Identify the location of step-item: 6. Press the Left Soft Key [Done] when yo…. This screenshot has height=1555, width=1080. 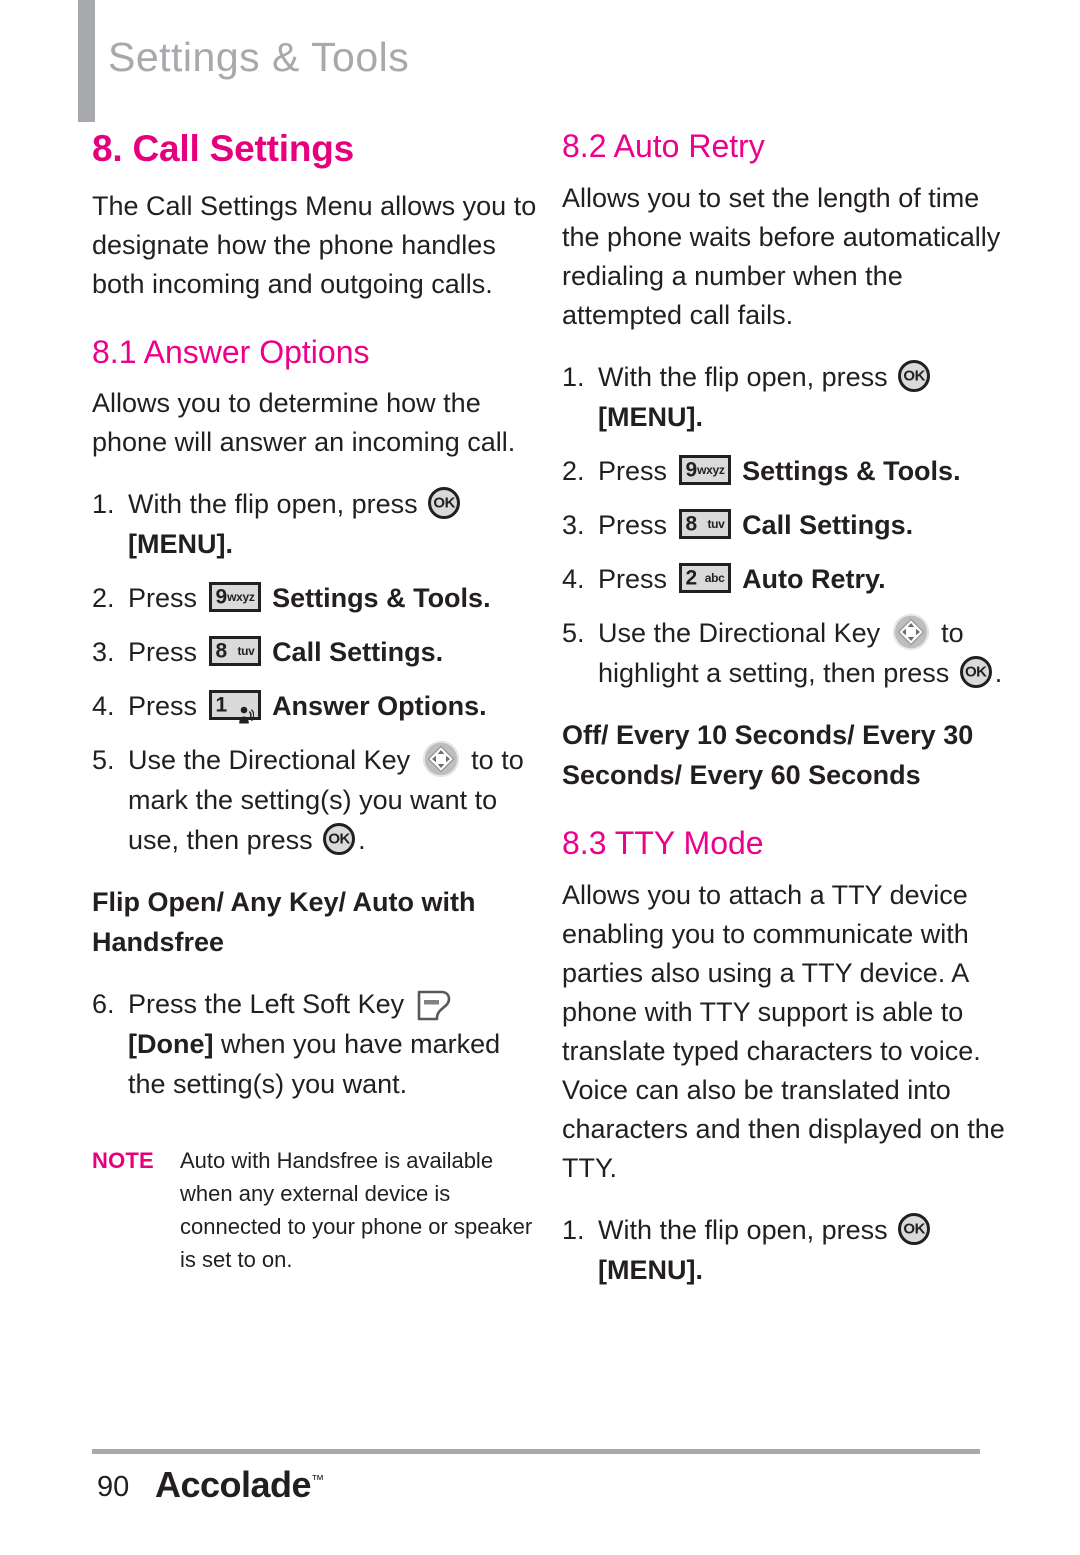
(314, 1044).